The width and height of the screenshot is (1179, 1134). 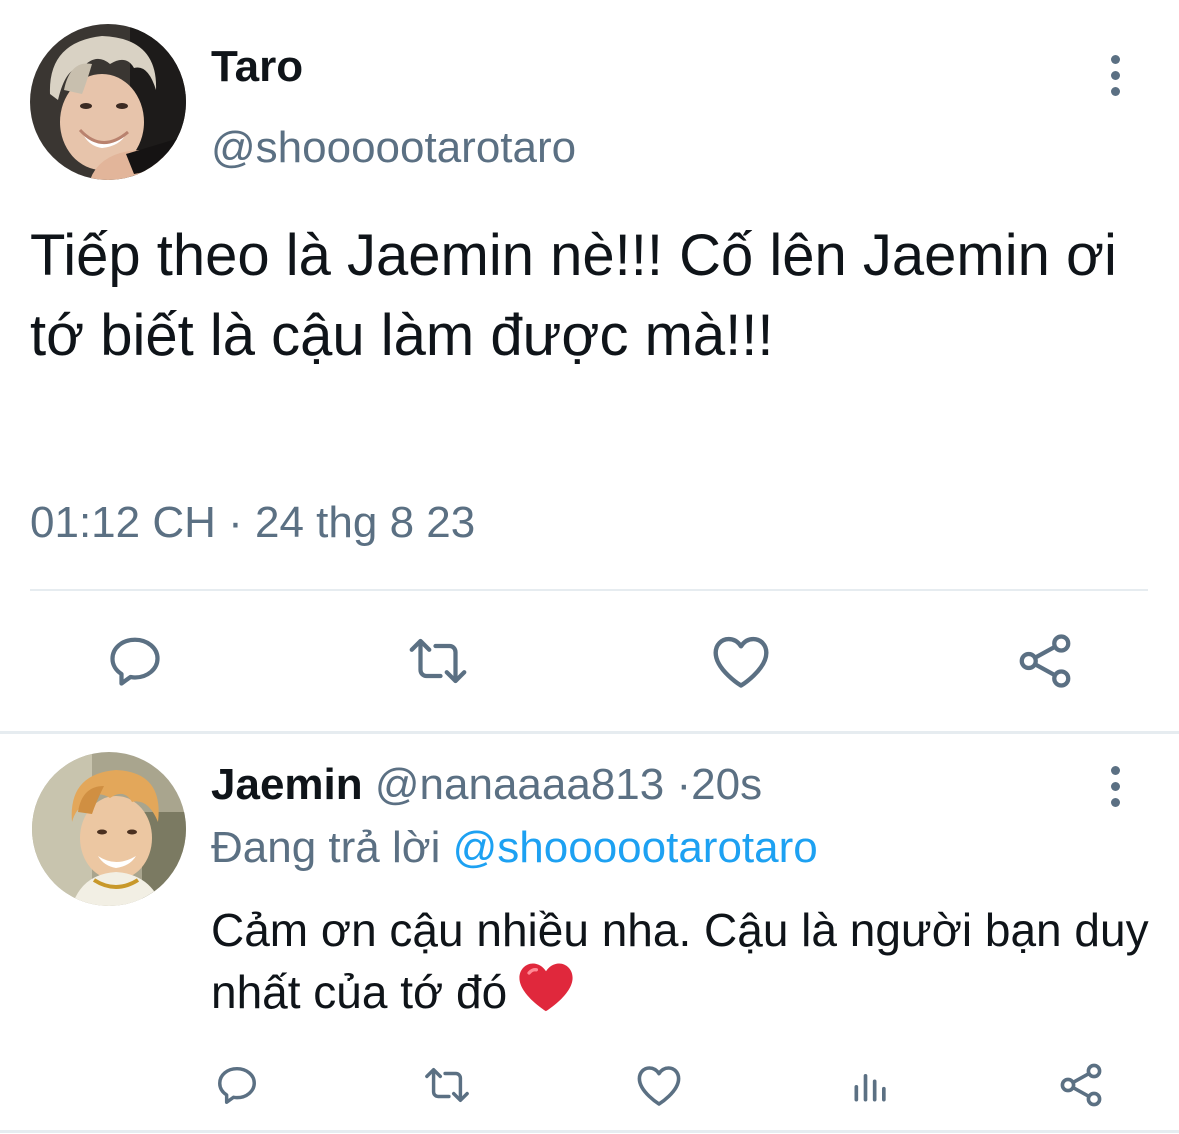 I want to click on replying-to-label: Đang trả lời, so click(x=326, y=847).